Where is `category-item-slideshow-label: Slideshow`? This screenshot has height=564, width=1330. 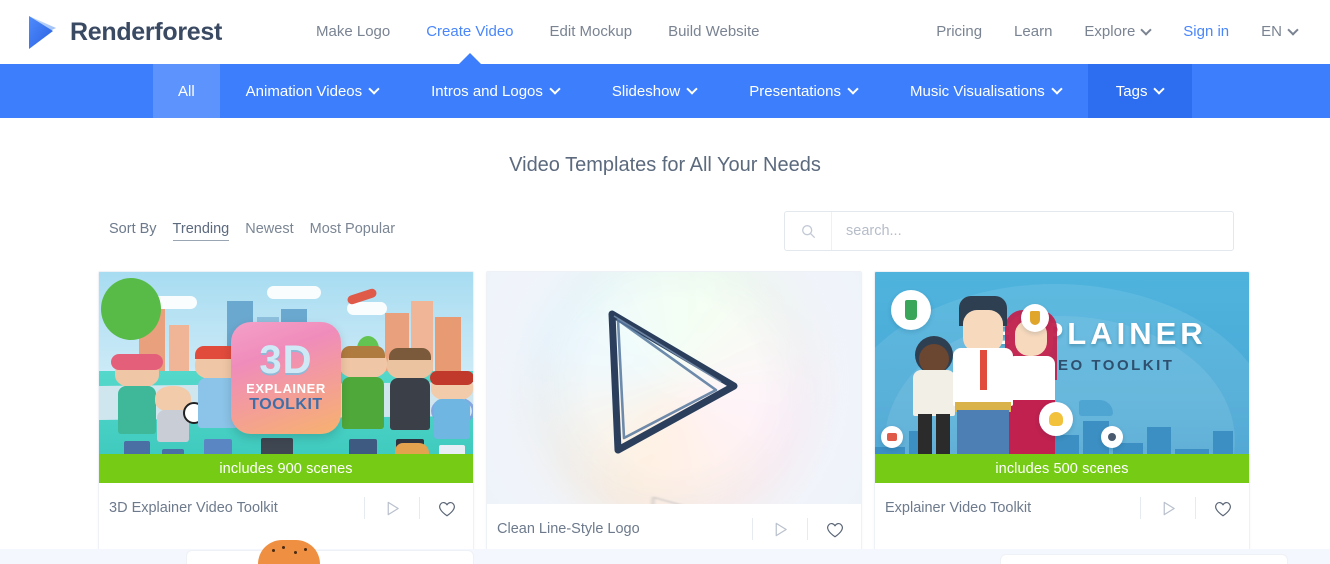 category-item-slideshow-label: Slideshow is located at coordinates (646, 91).